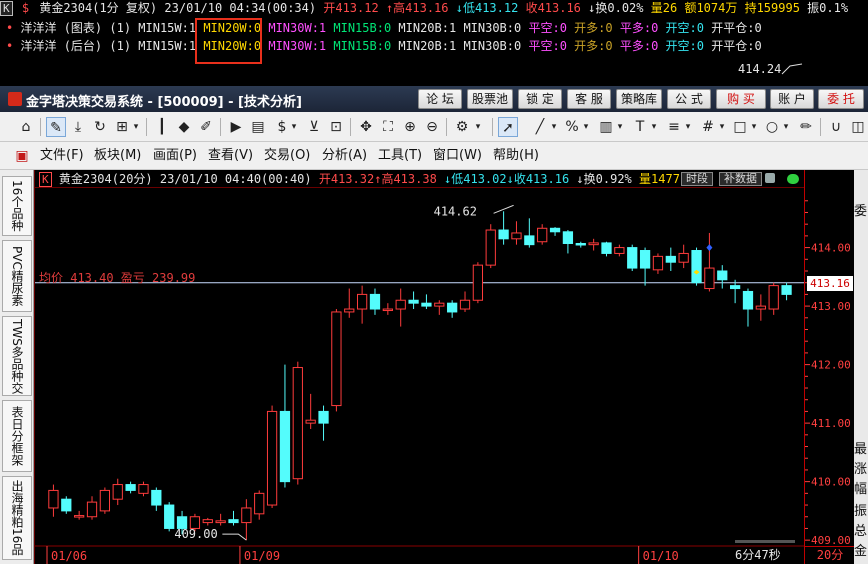 This screenshot has width=868, height=564. What do you see at coordinates (26, 127) in the screenshot?
I see `home-icon: ⌂` at bounding box center [26, 127].